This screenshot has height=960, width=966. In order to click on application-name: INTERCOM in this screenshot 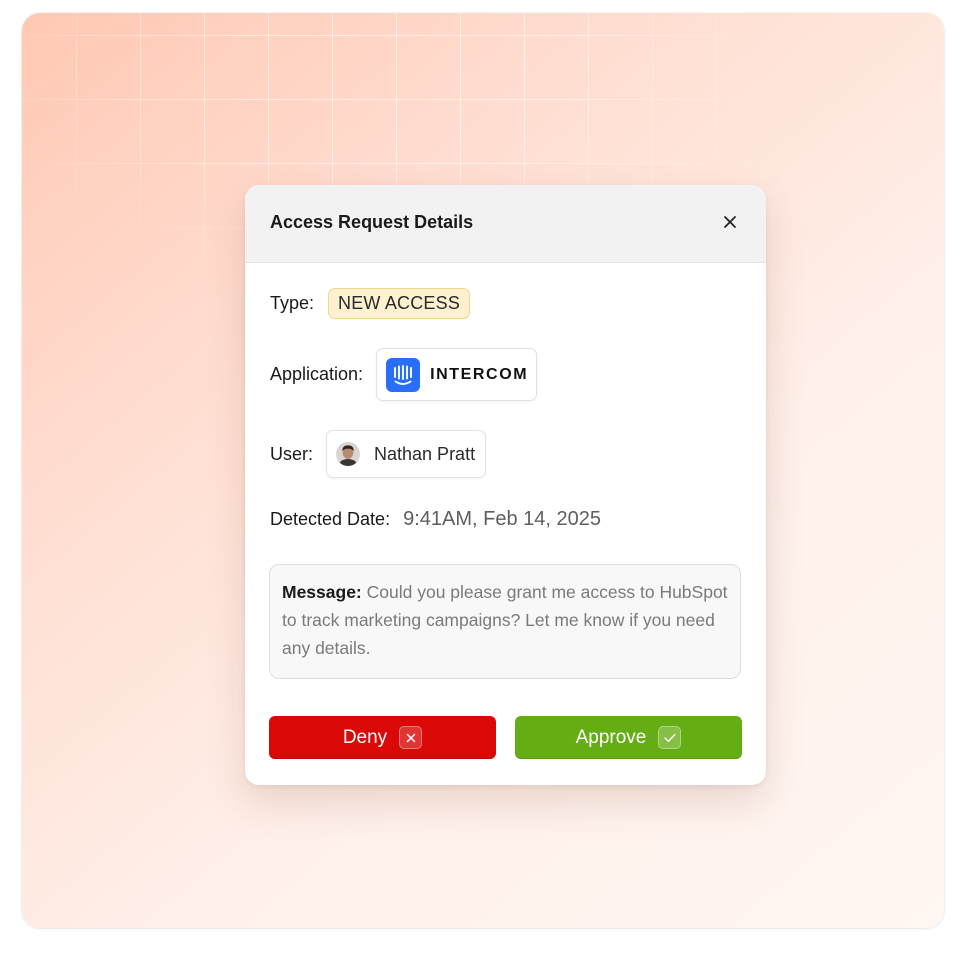, I will do `click(479, 374)`.